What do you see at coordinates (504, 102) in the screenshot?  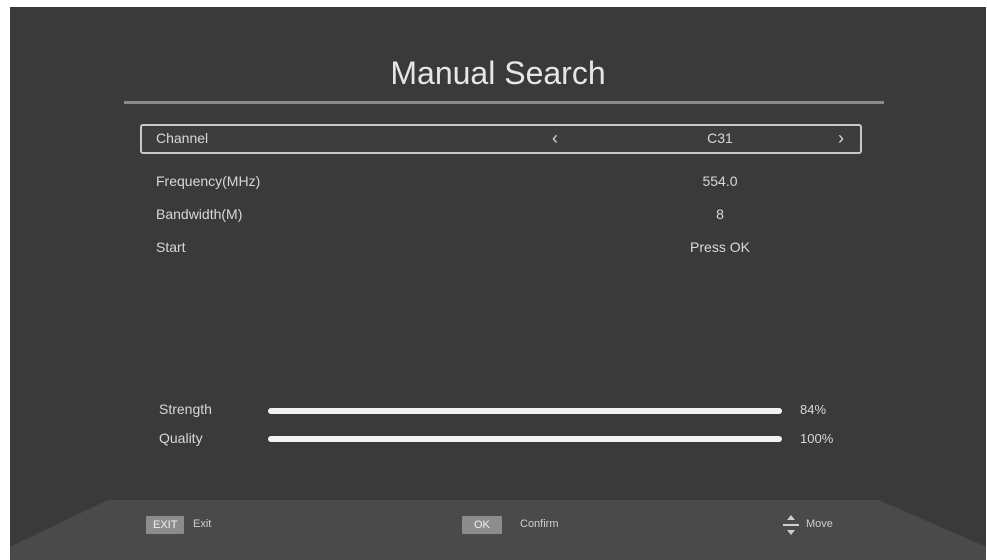 I see `title-divider` at bounding box center [504, 102].